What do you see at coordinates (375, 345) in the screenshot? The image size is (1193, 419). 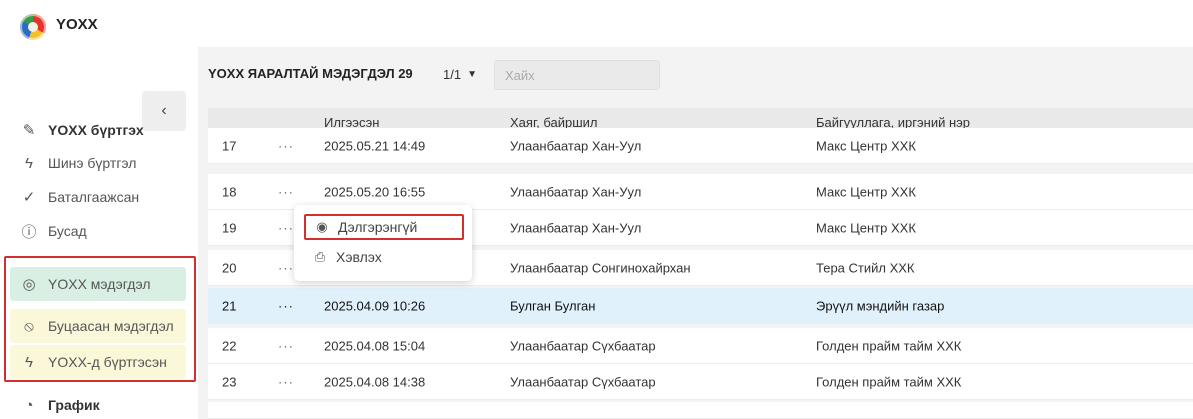 I see `row-date: 2025.04.08 15:04` at bounding box center [375, 345].